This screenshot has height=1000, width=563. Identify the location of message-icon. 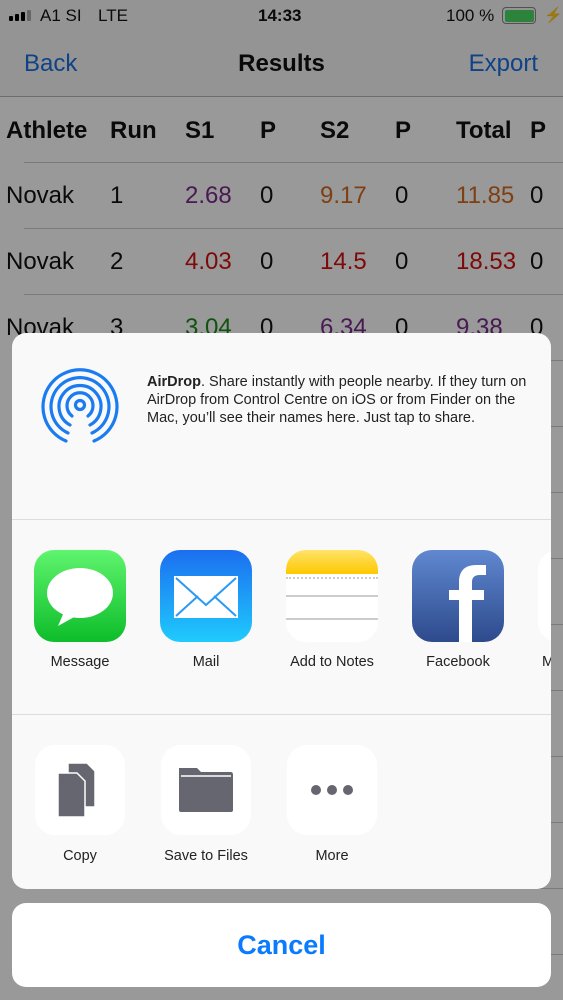
(80, 596).